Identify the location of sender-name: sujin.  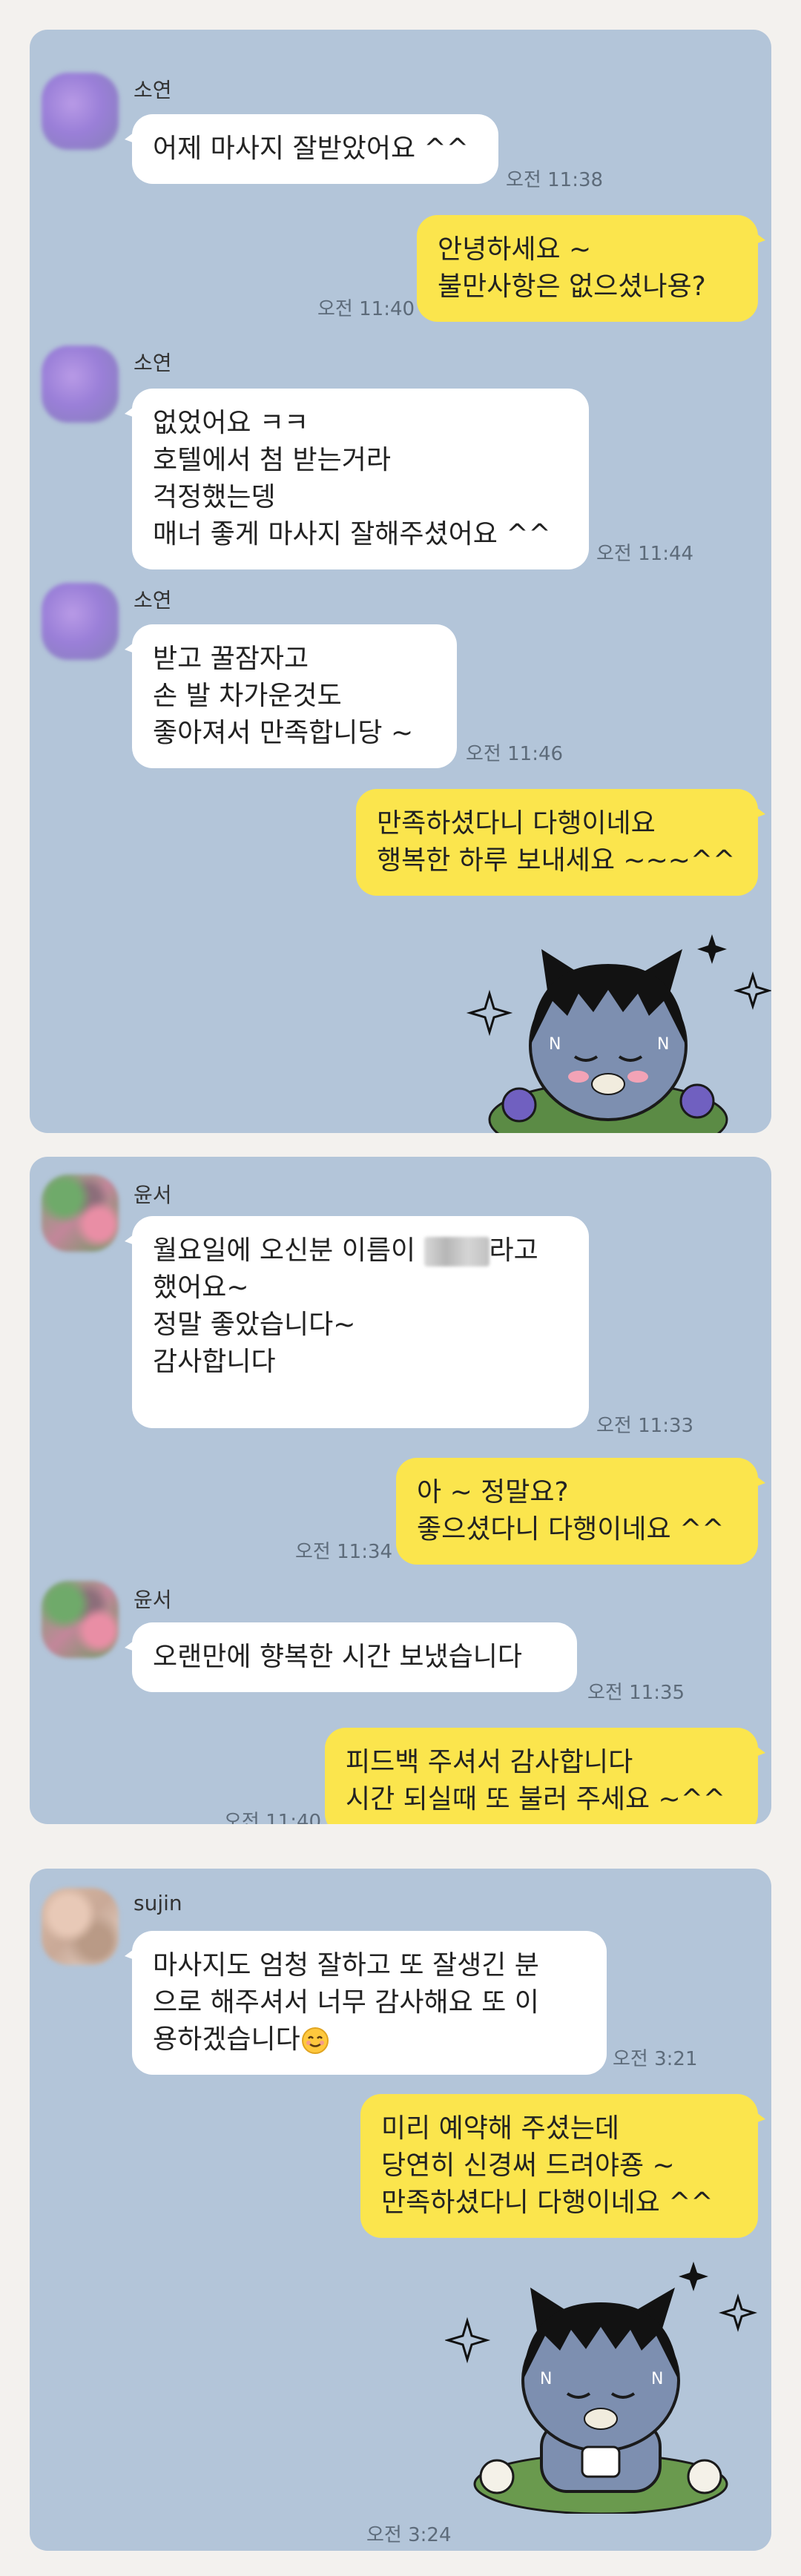
(158, 1903).